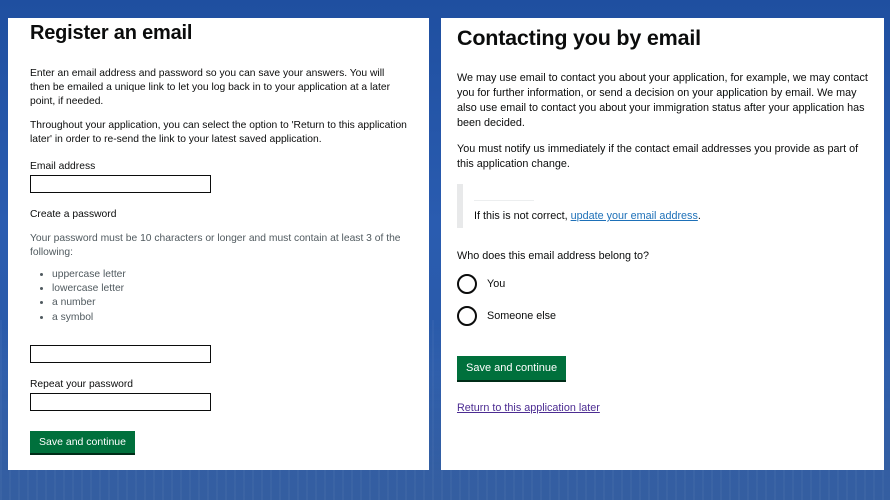 The width and height of the screenshot is (890, 500). I want to click on email-label: Email address, so click(63, 166).